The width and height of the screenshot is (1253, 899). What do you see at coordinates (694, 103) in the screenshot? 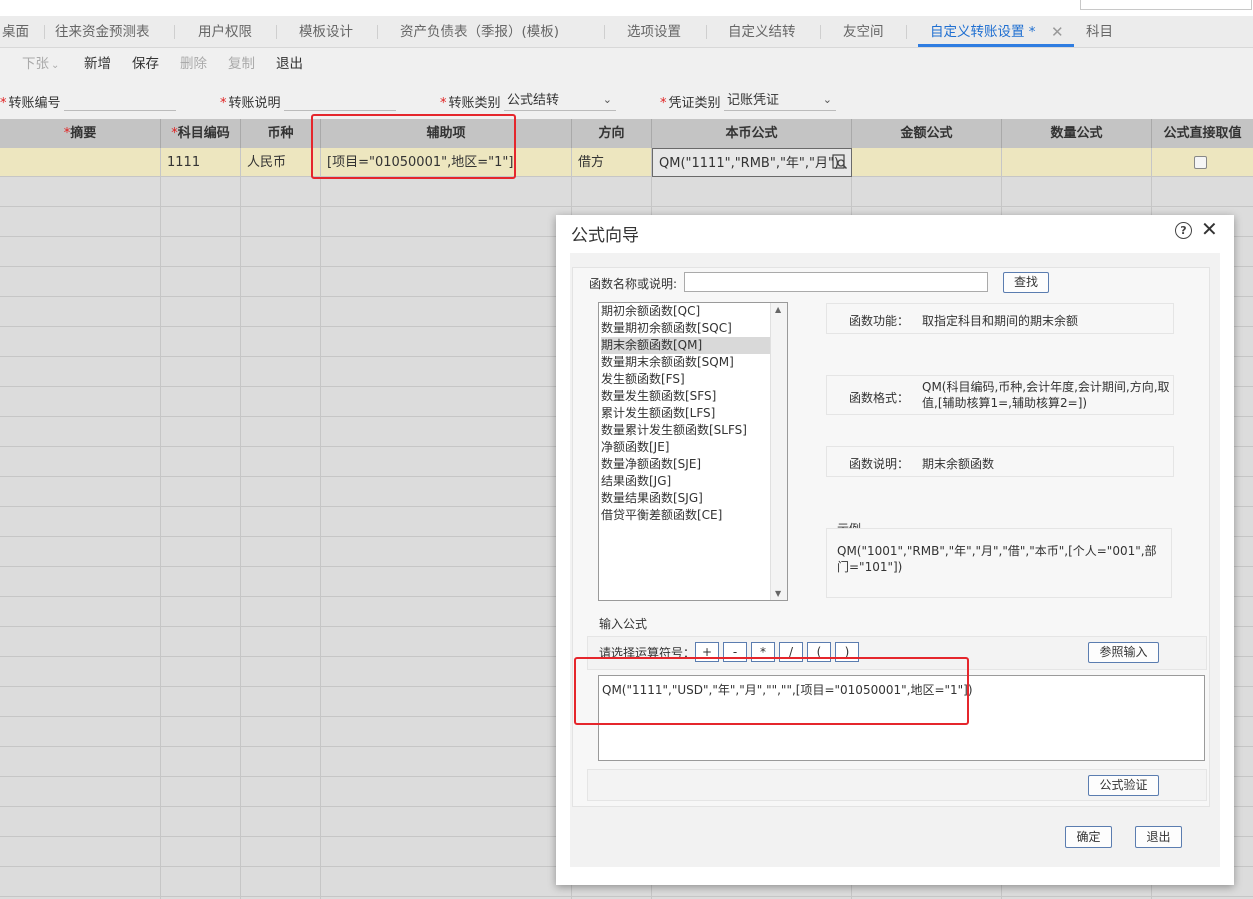
I see `voucher-type-text: 凭证类别` at bounding box center [694, 103].